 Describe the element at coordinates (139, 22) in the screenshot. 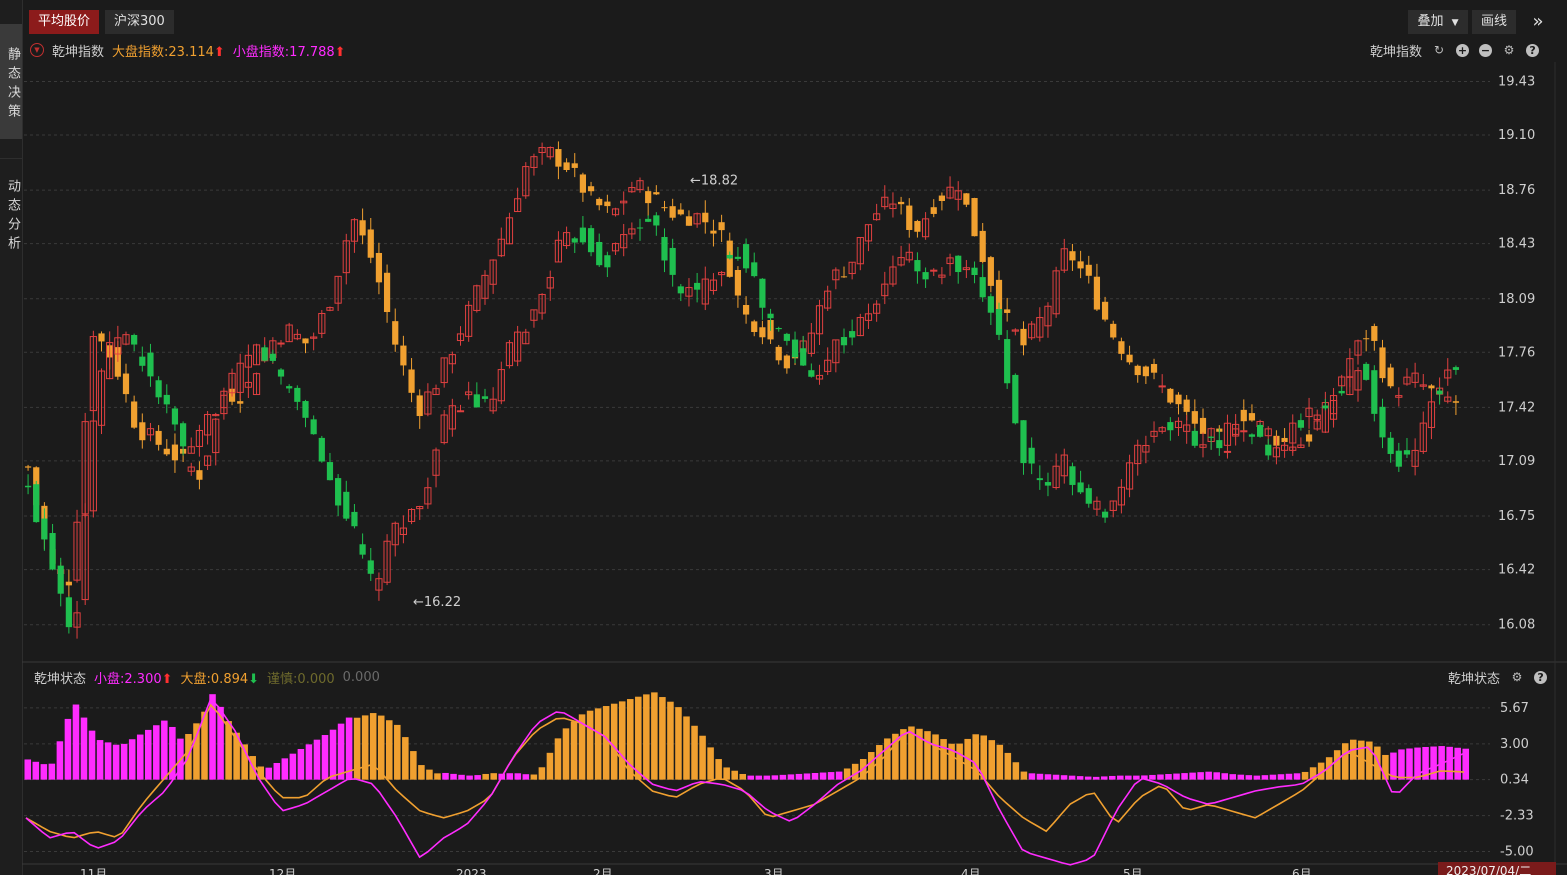

I see `tab-hs300: 沪深300` at that location.